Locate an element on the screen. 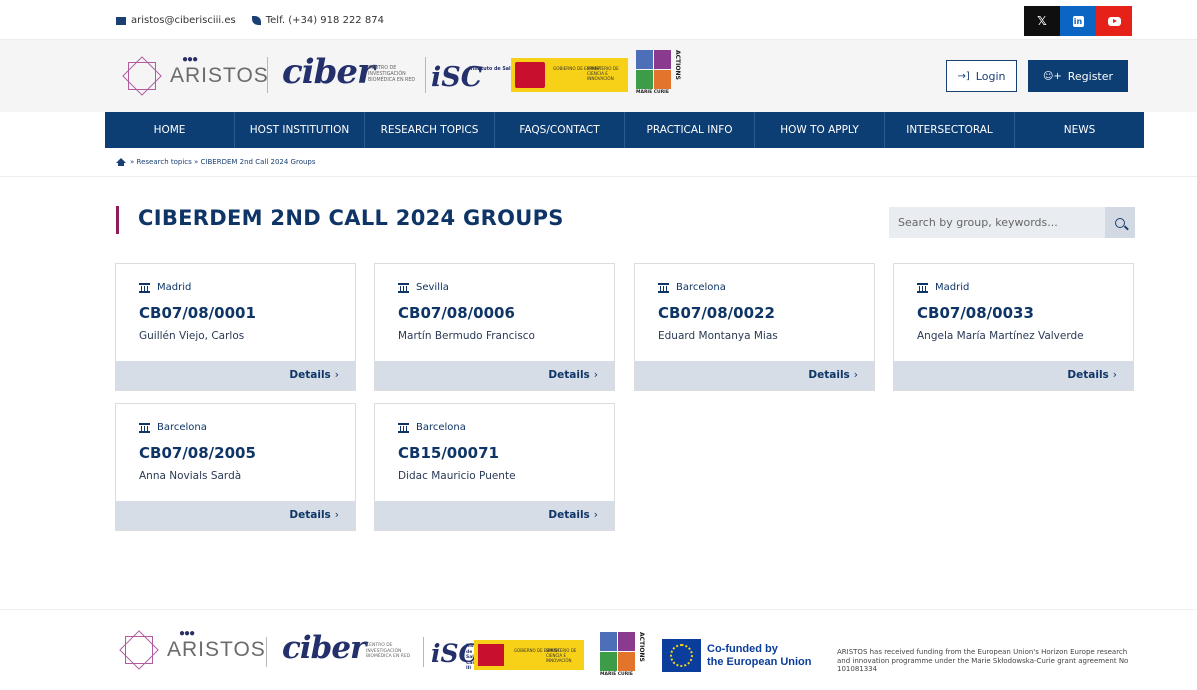  marie-curie-logo: MARIE CURIE ACTIONS is located at coordinates (660, 75).